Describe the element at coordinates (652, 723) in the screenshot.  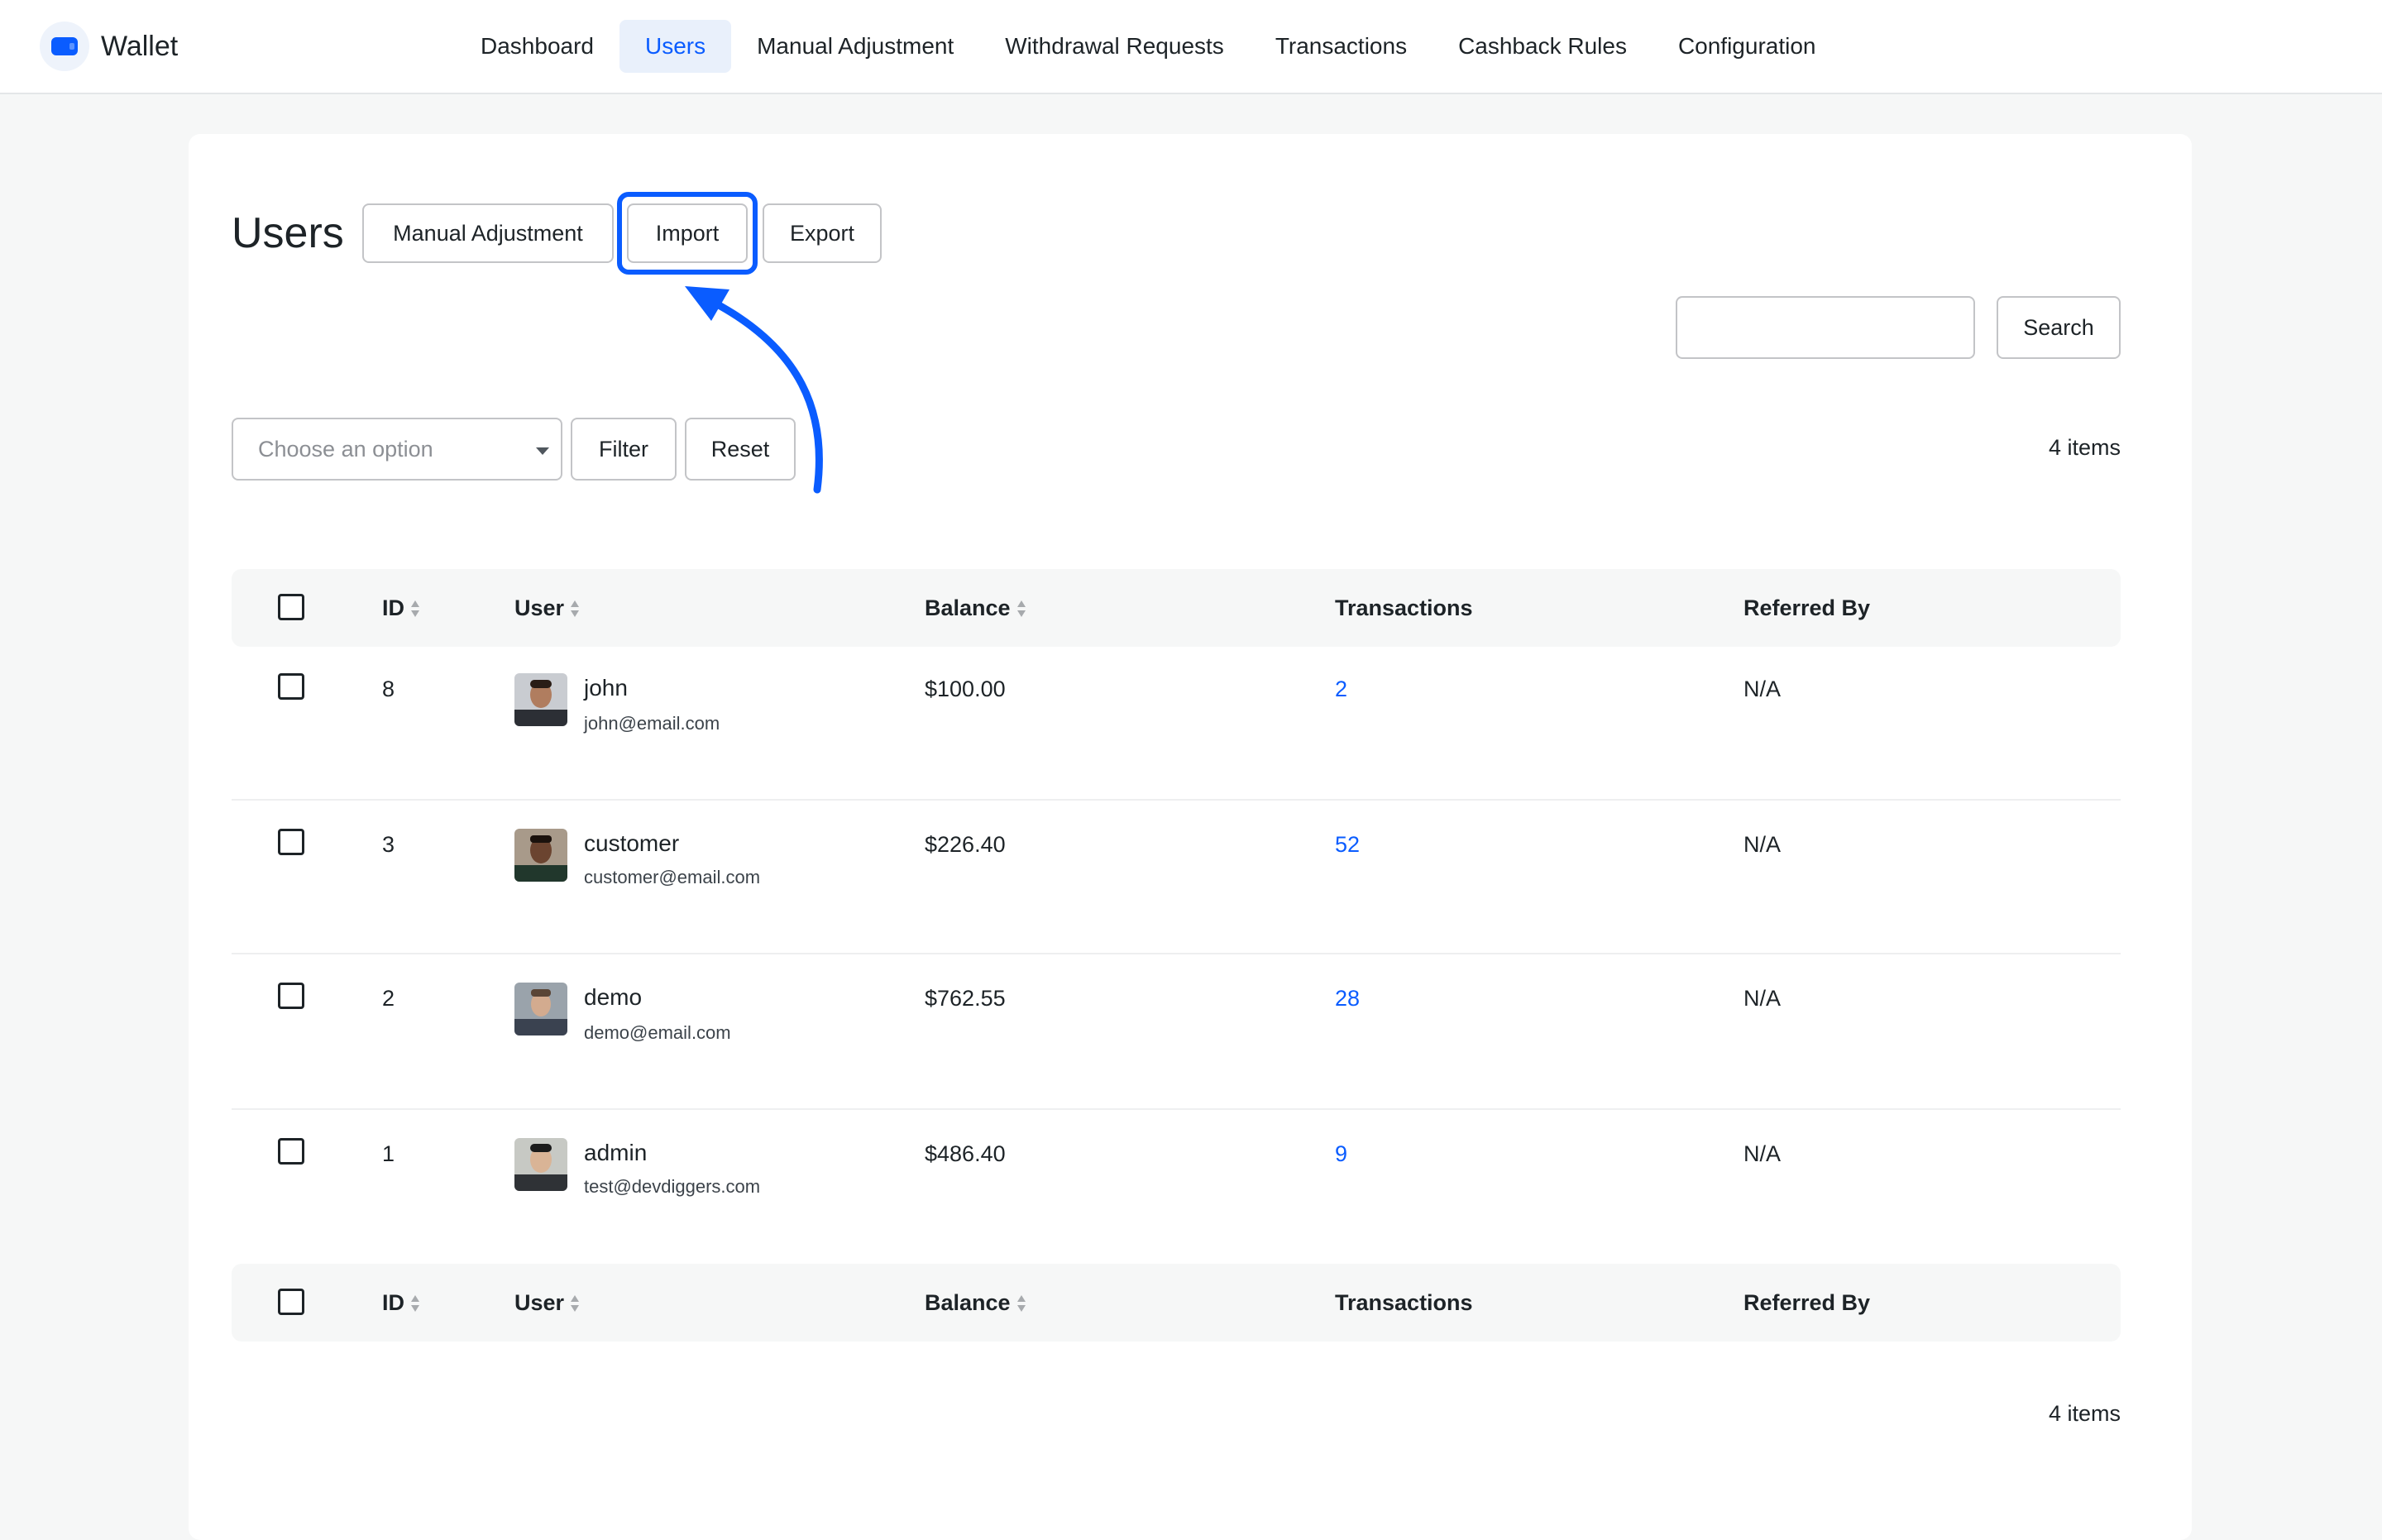
I see `user-email: john@email.com` at that location.